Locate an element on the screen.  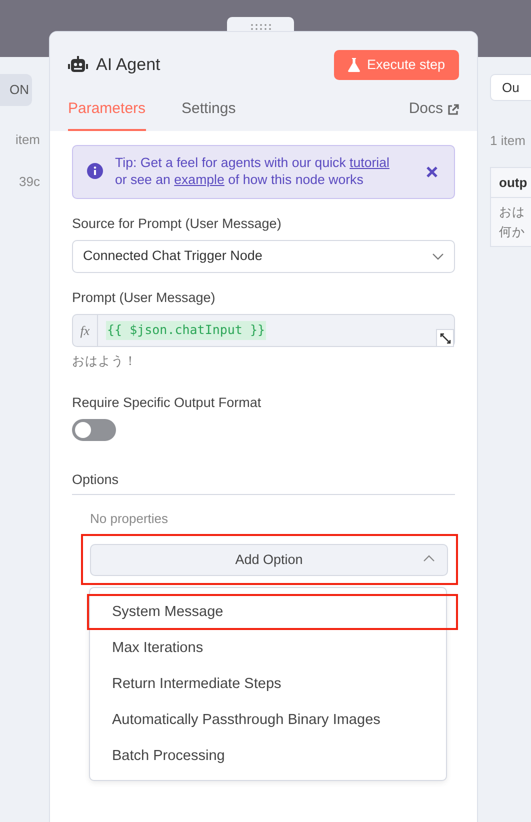
caret-icon is located at coordinates (429, 558).